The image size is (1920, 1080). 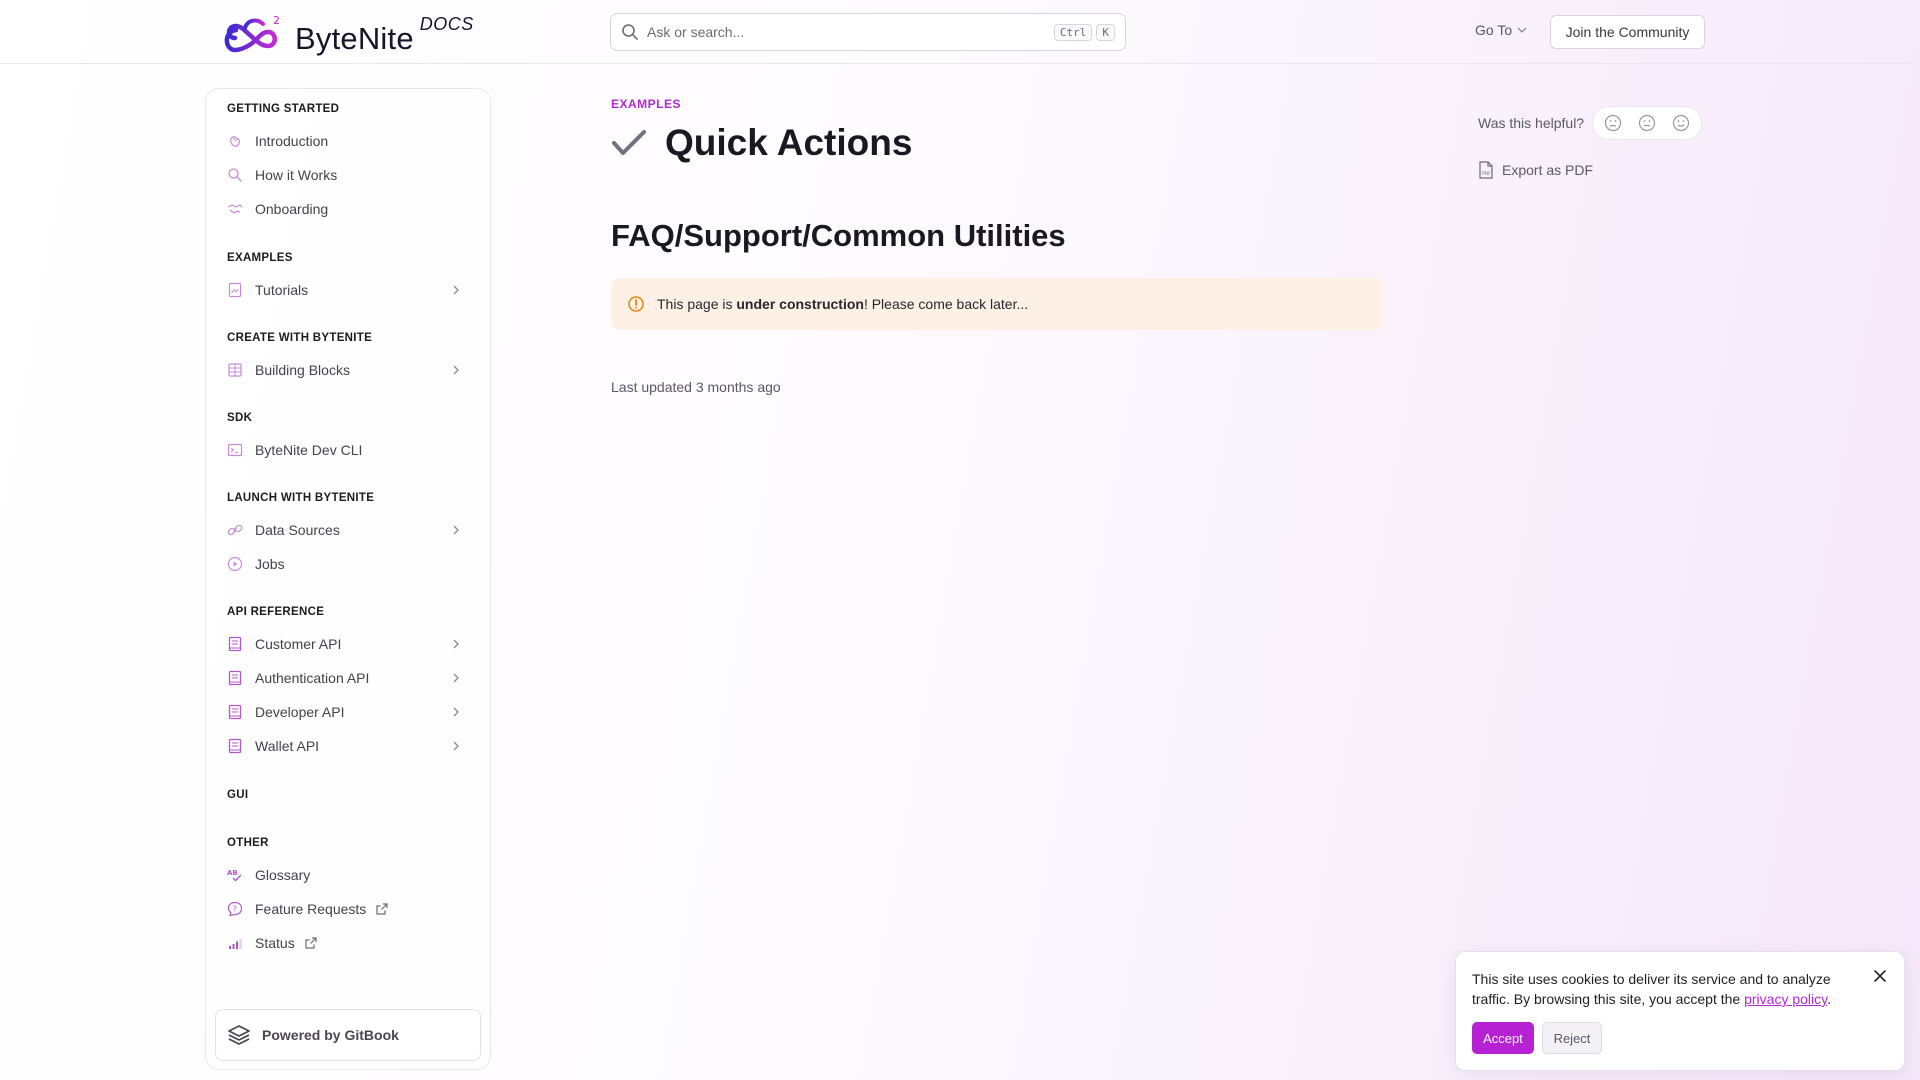 I want to click on privacy-policy-link: privacy policy, so click(x=1785, y=999).